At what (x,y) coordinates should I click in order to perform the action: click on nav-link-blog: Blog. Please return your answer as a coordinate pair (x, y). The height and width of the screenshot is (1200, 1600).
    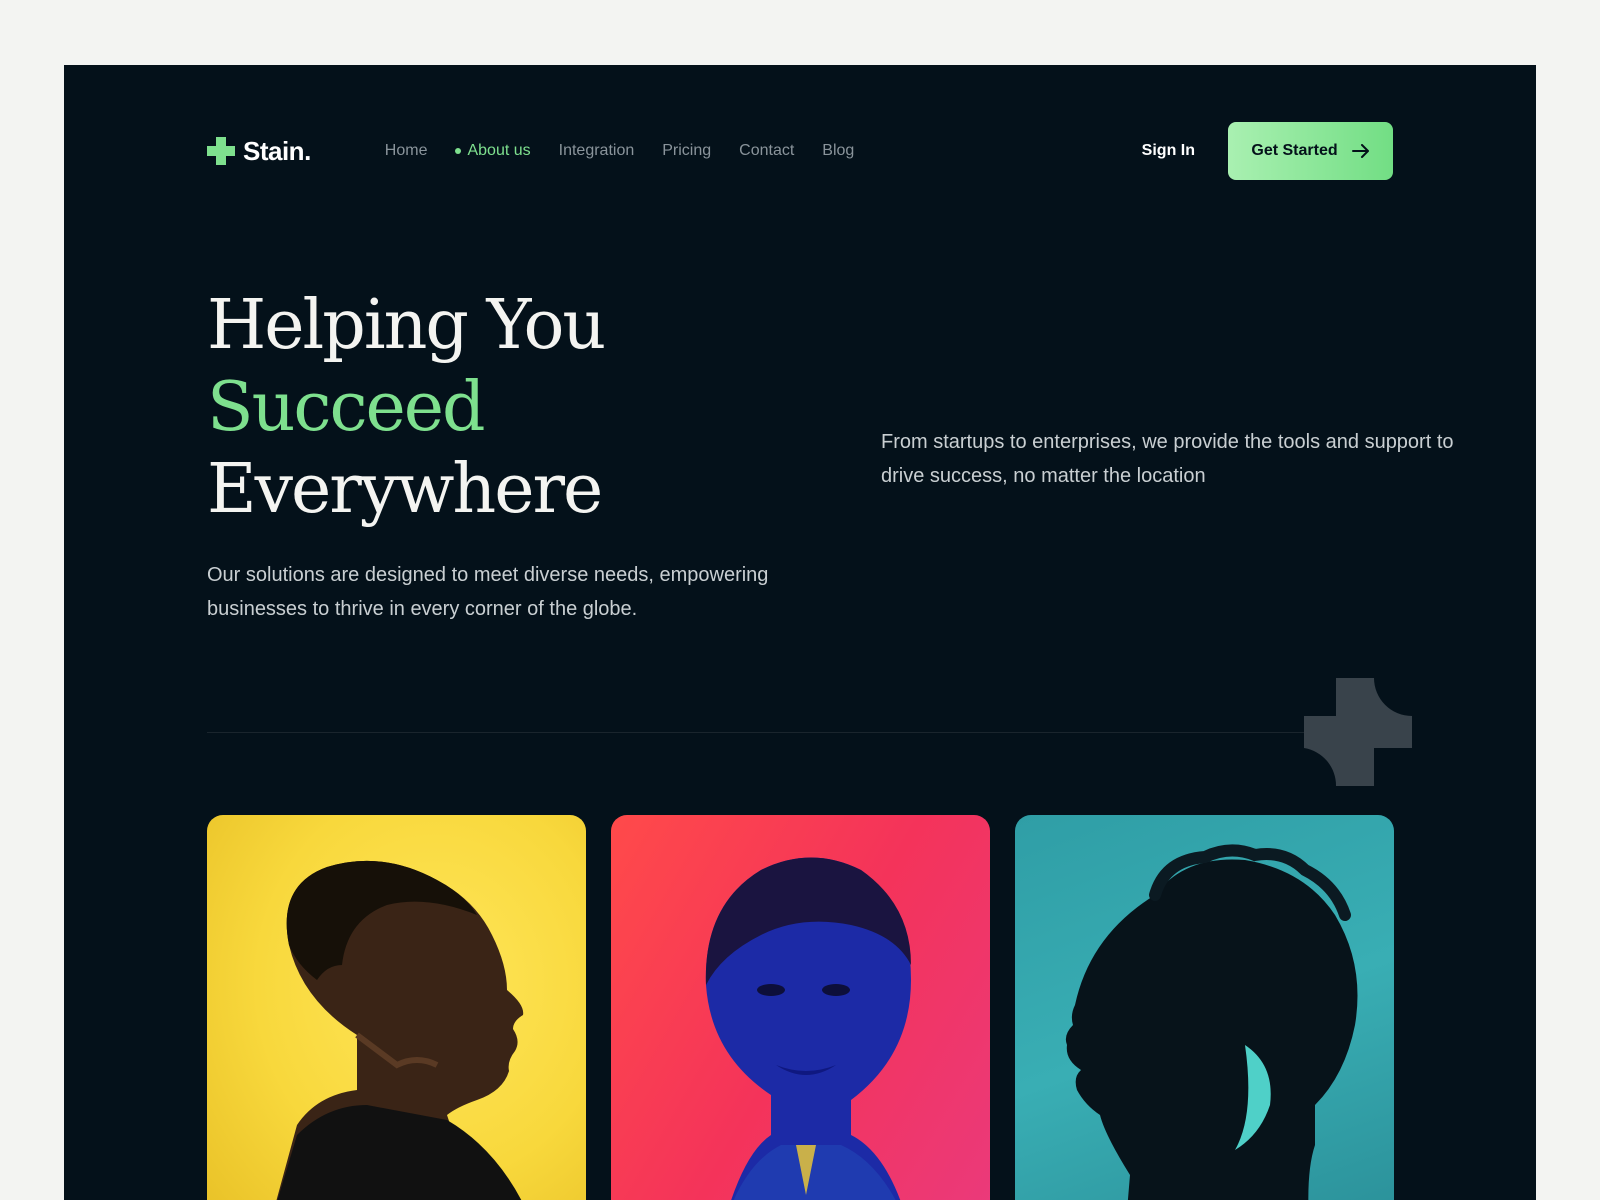
    Looking at the image, I should click on (838, 151).